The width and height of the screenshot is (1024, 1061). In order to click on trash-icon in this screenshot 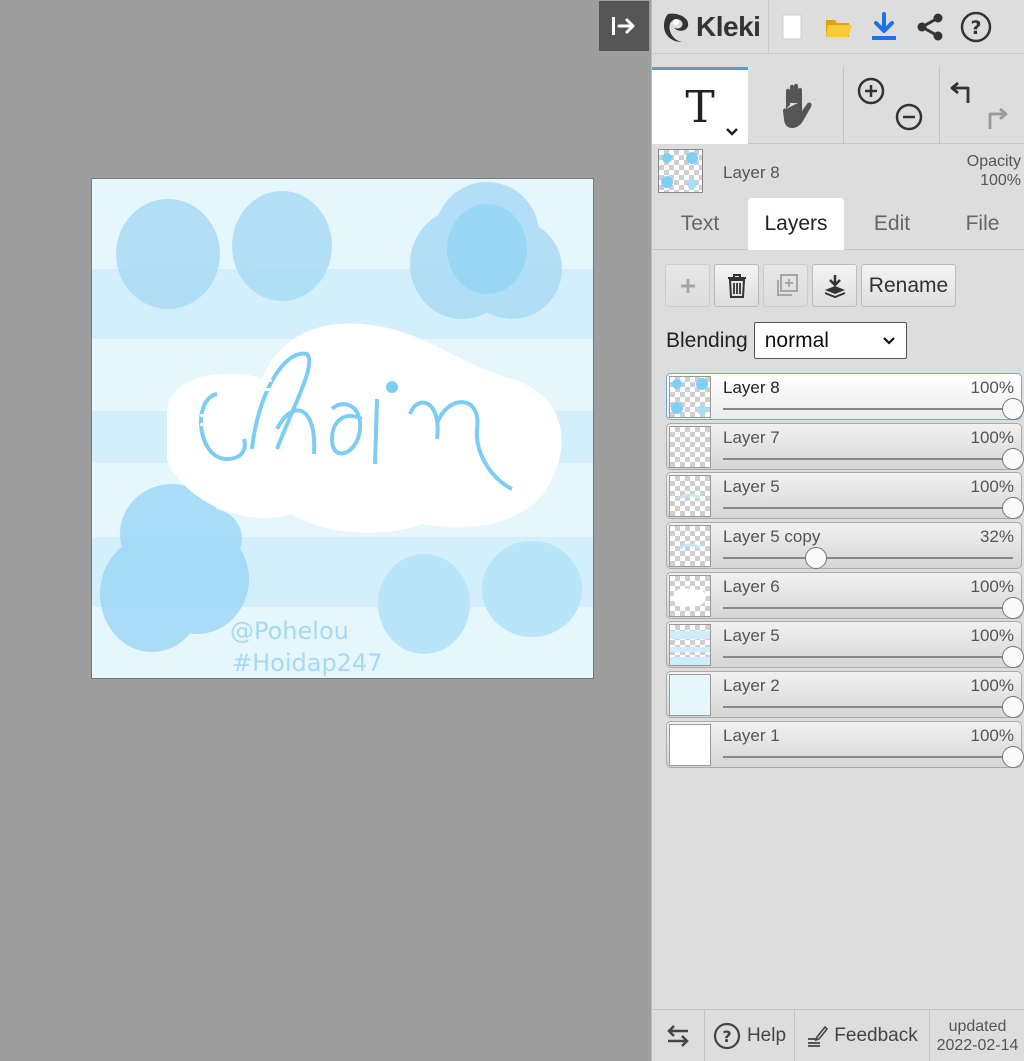, I will do `click(736, 285)`.